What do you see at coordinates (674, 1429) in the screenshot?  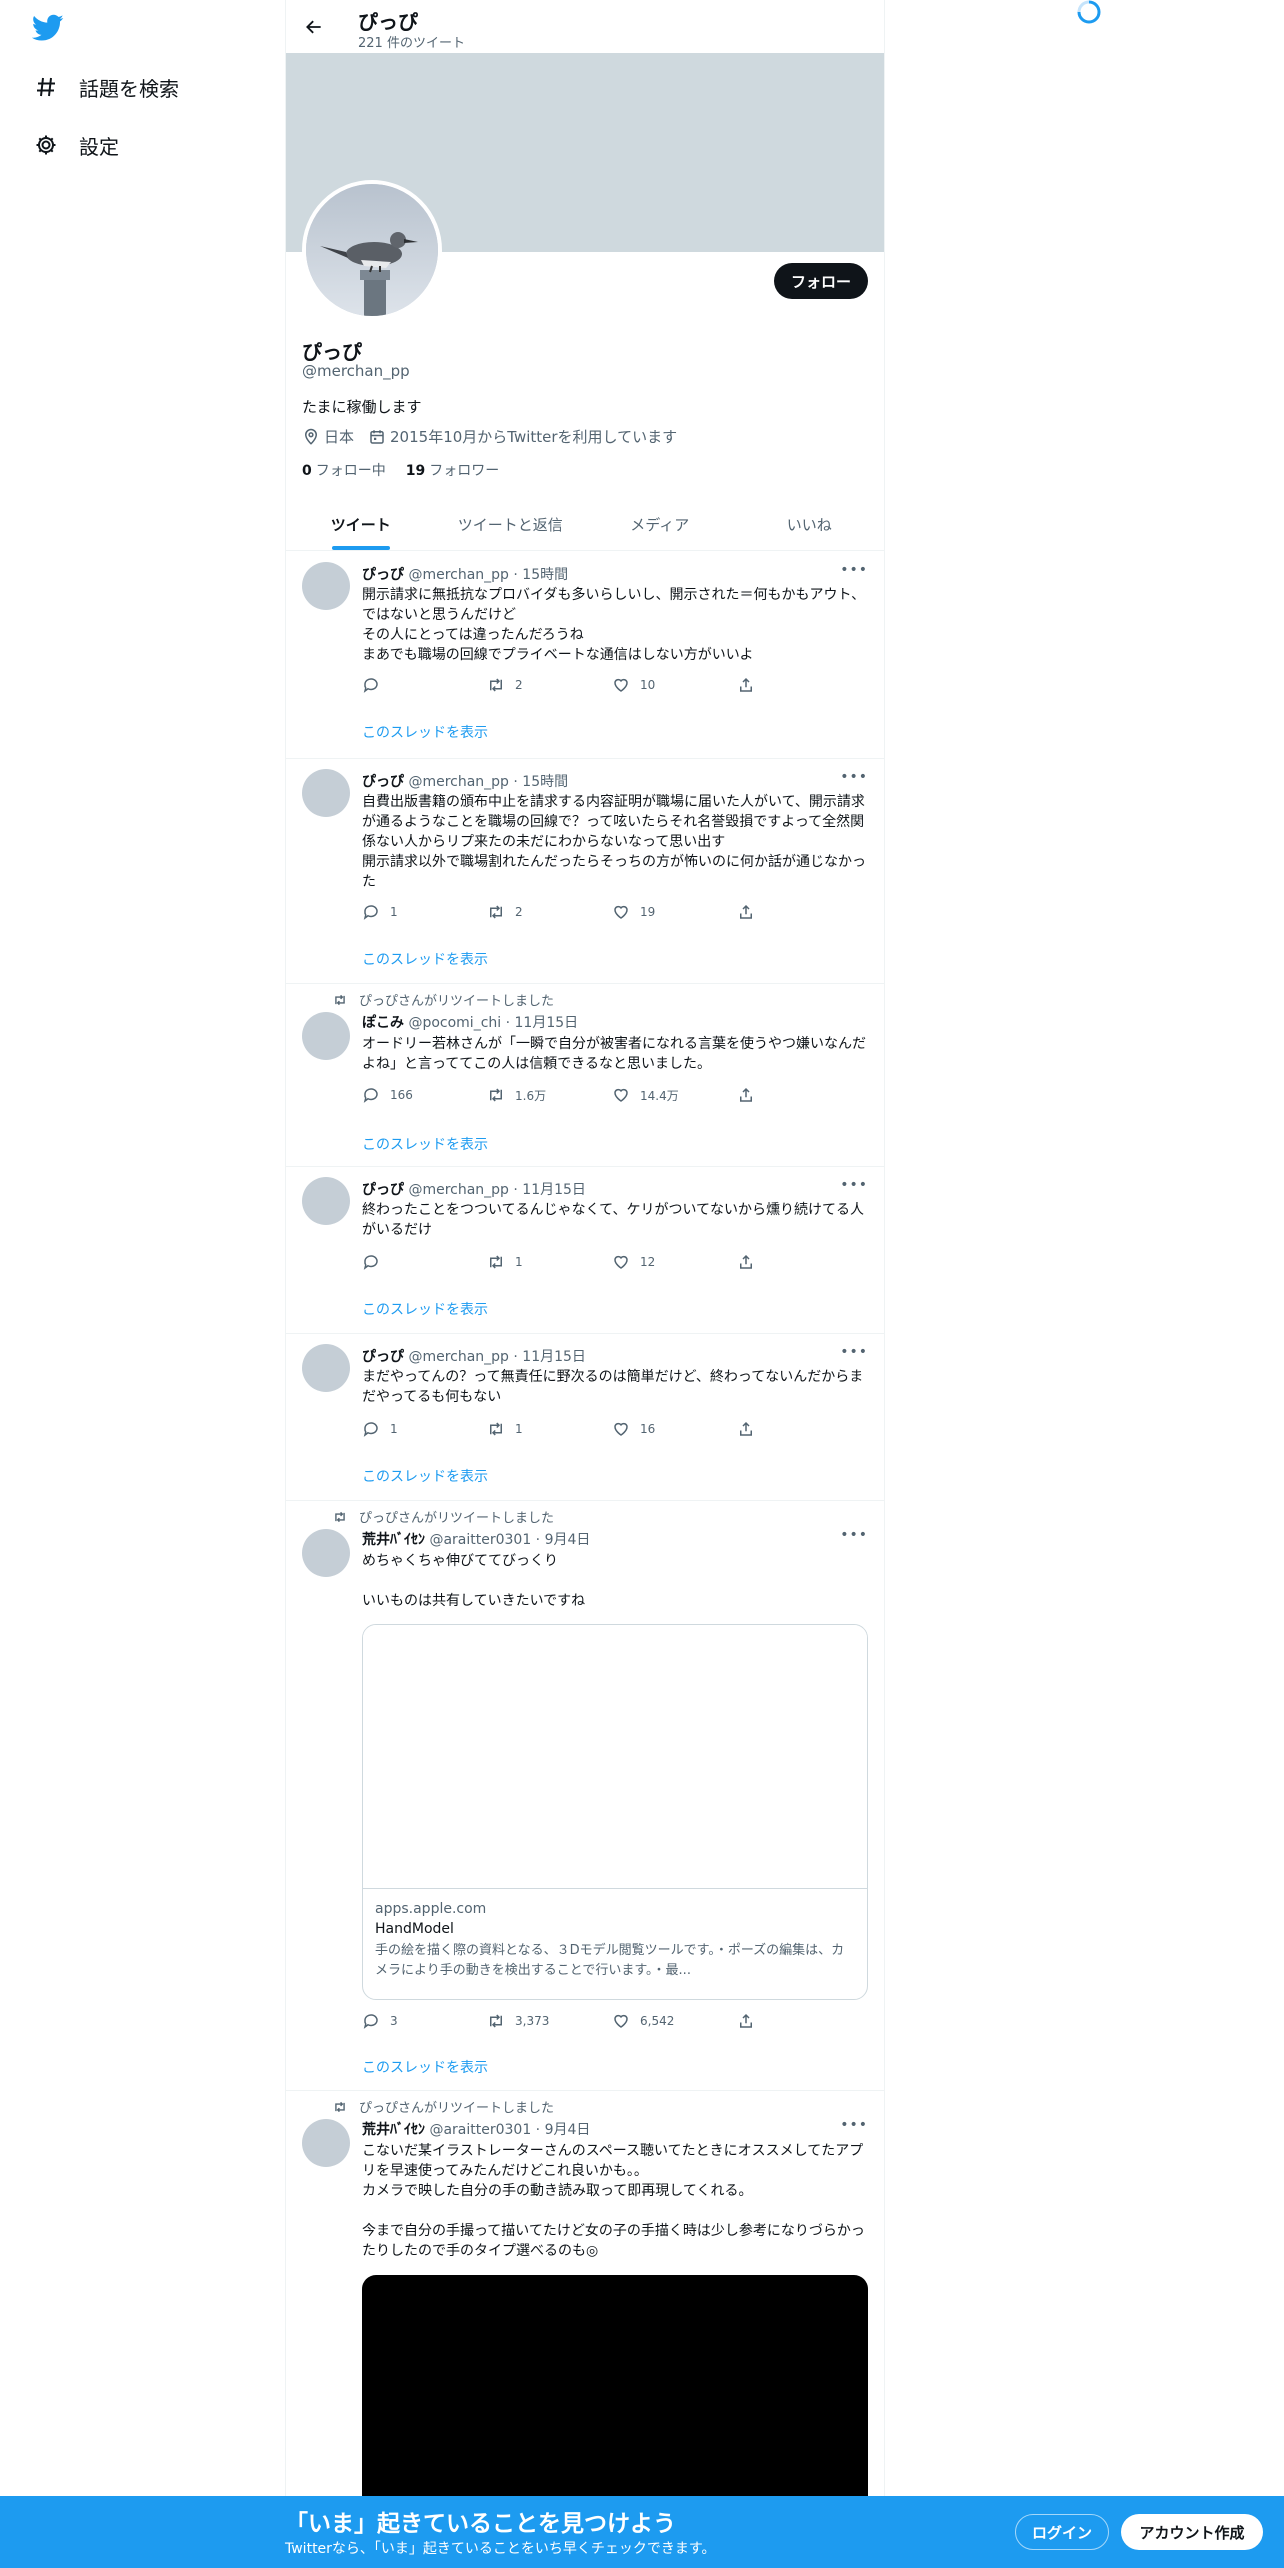 I see `like-button: 16` at bounding box center [674, 1429].